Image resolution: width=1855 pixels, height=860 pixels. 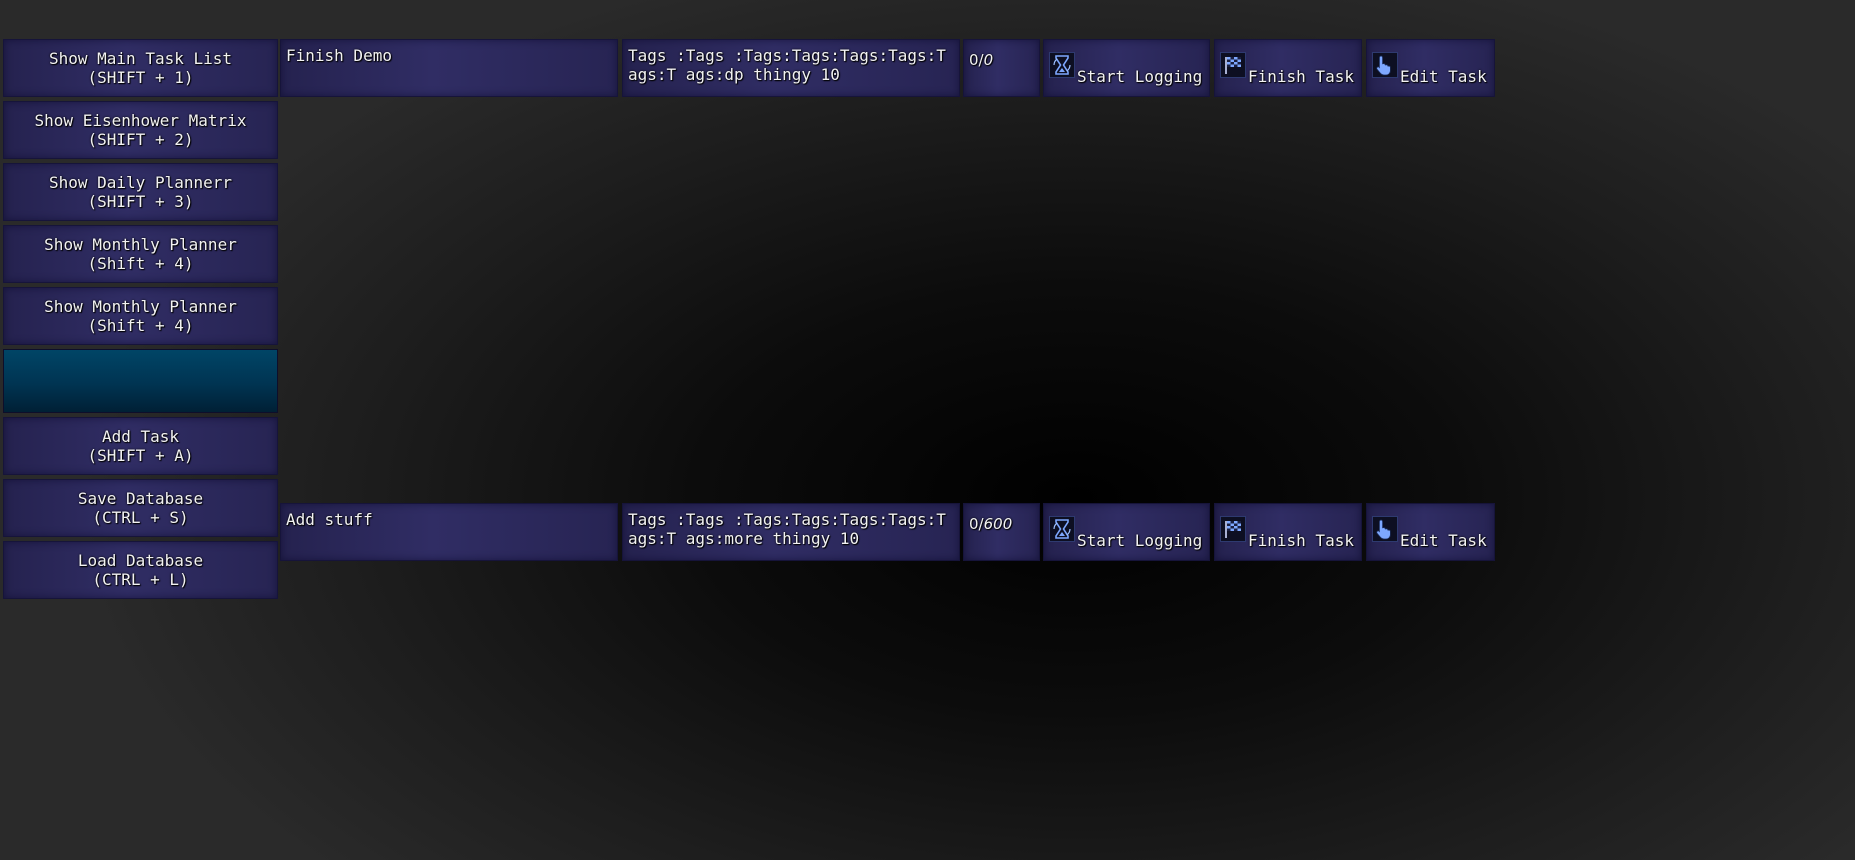 I want to click on add-task-button: Add Task (SHIFT + A), so click(x=140, y=446).